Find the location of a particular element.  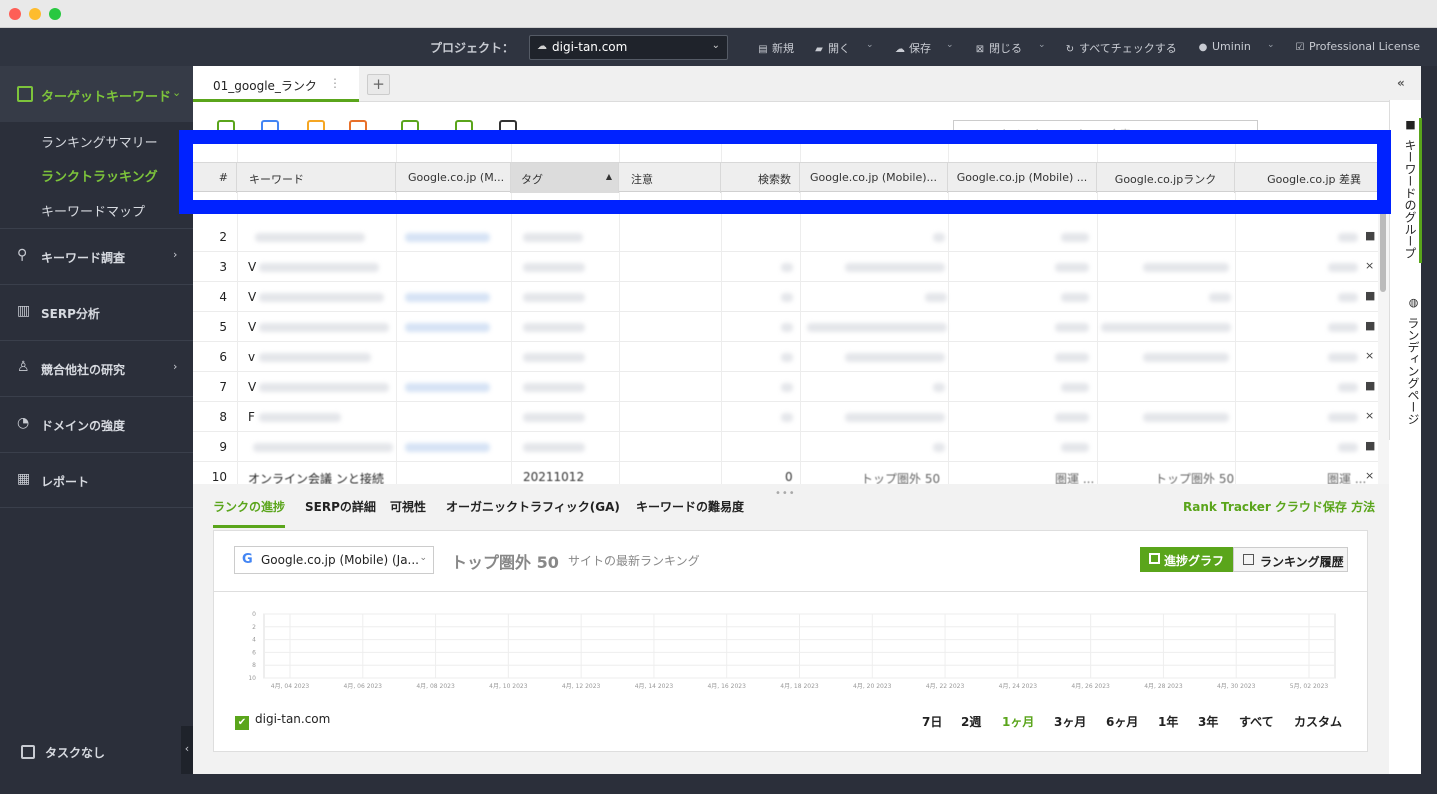

side-tab-landing-pages: ◍ ランディングページ is located at coordinates (1406, 366).